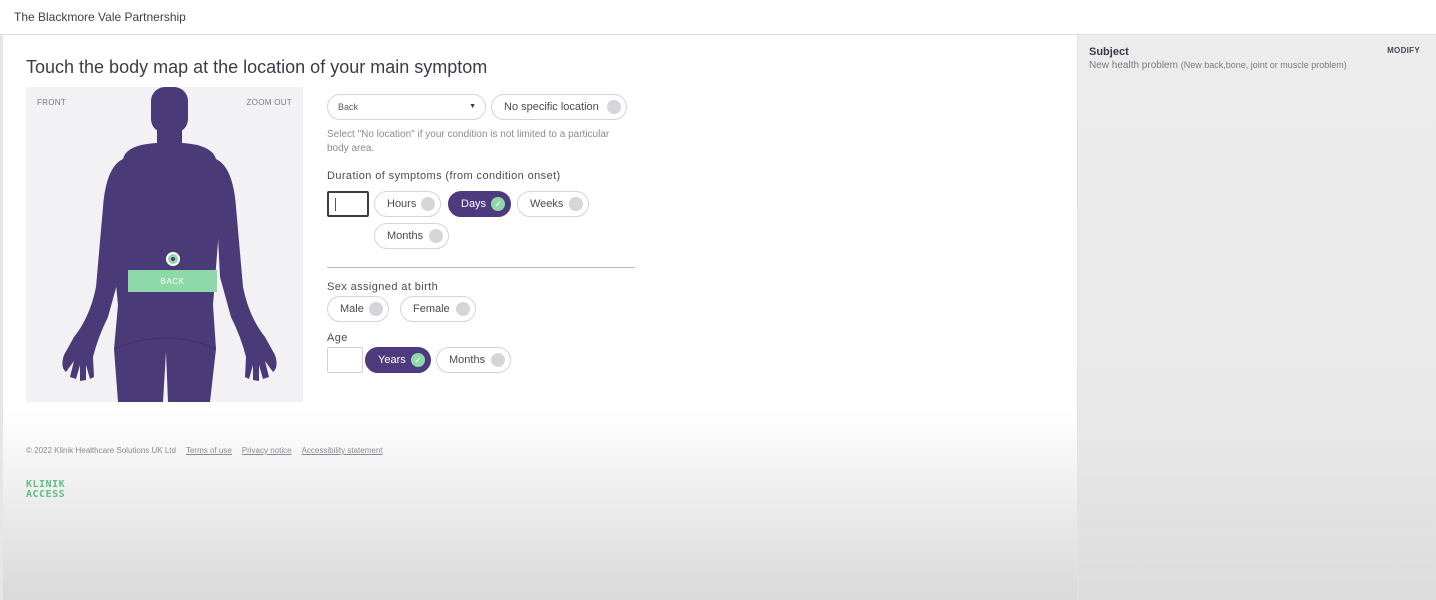 The image size is (1436, 600). Describe the element at coordinates (551, 107) in the screenshot. I see `no-specific-location-label: No specific location` at that location.